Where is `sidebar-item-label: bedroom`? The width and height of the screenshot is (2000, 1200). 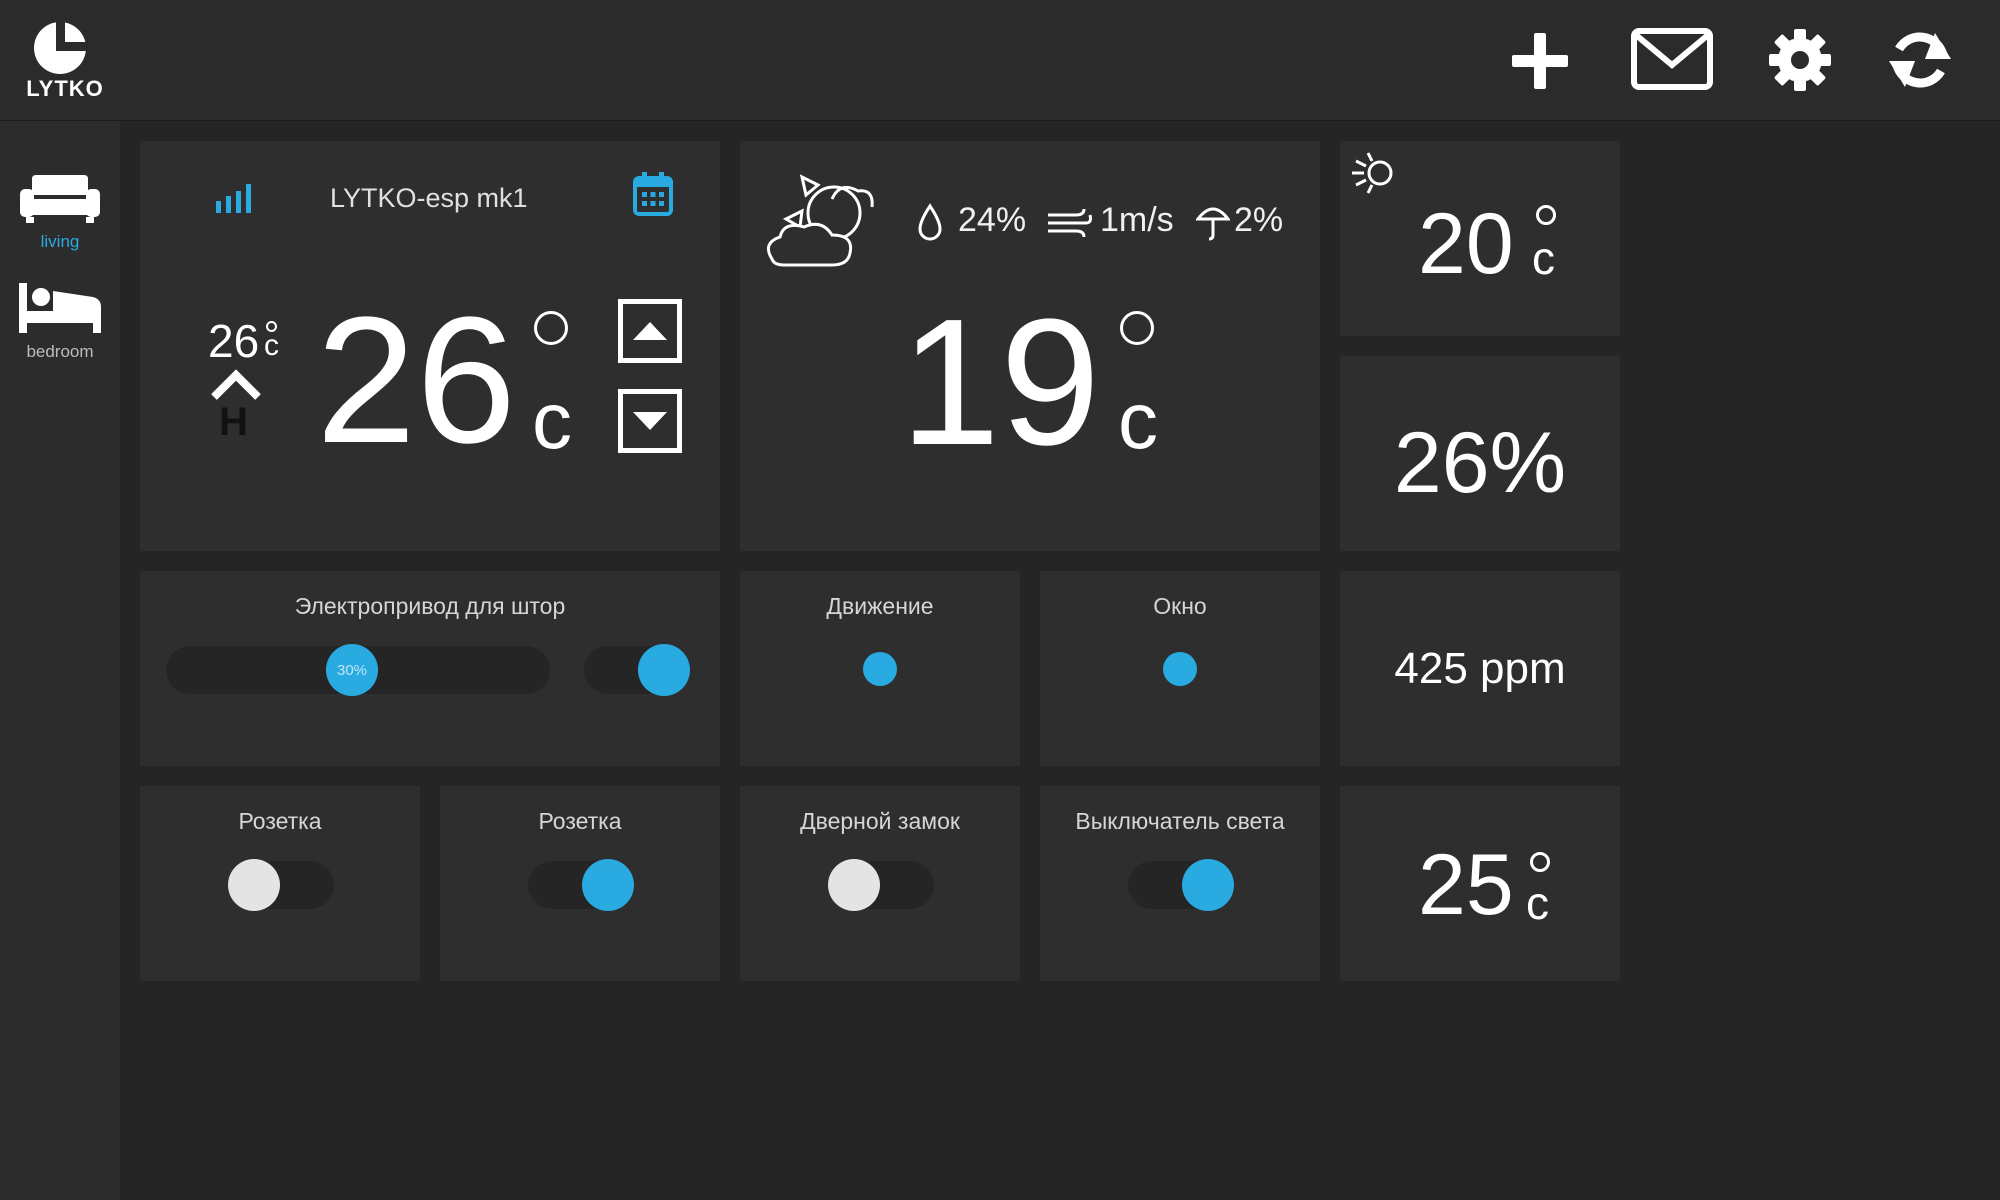
sidebar-item-label: bedroom is located at coordinates (60, 351).